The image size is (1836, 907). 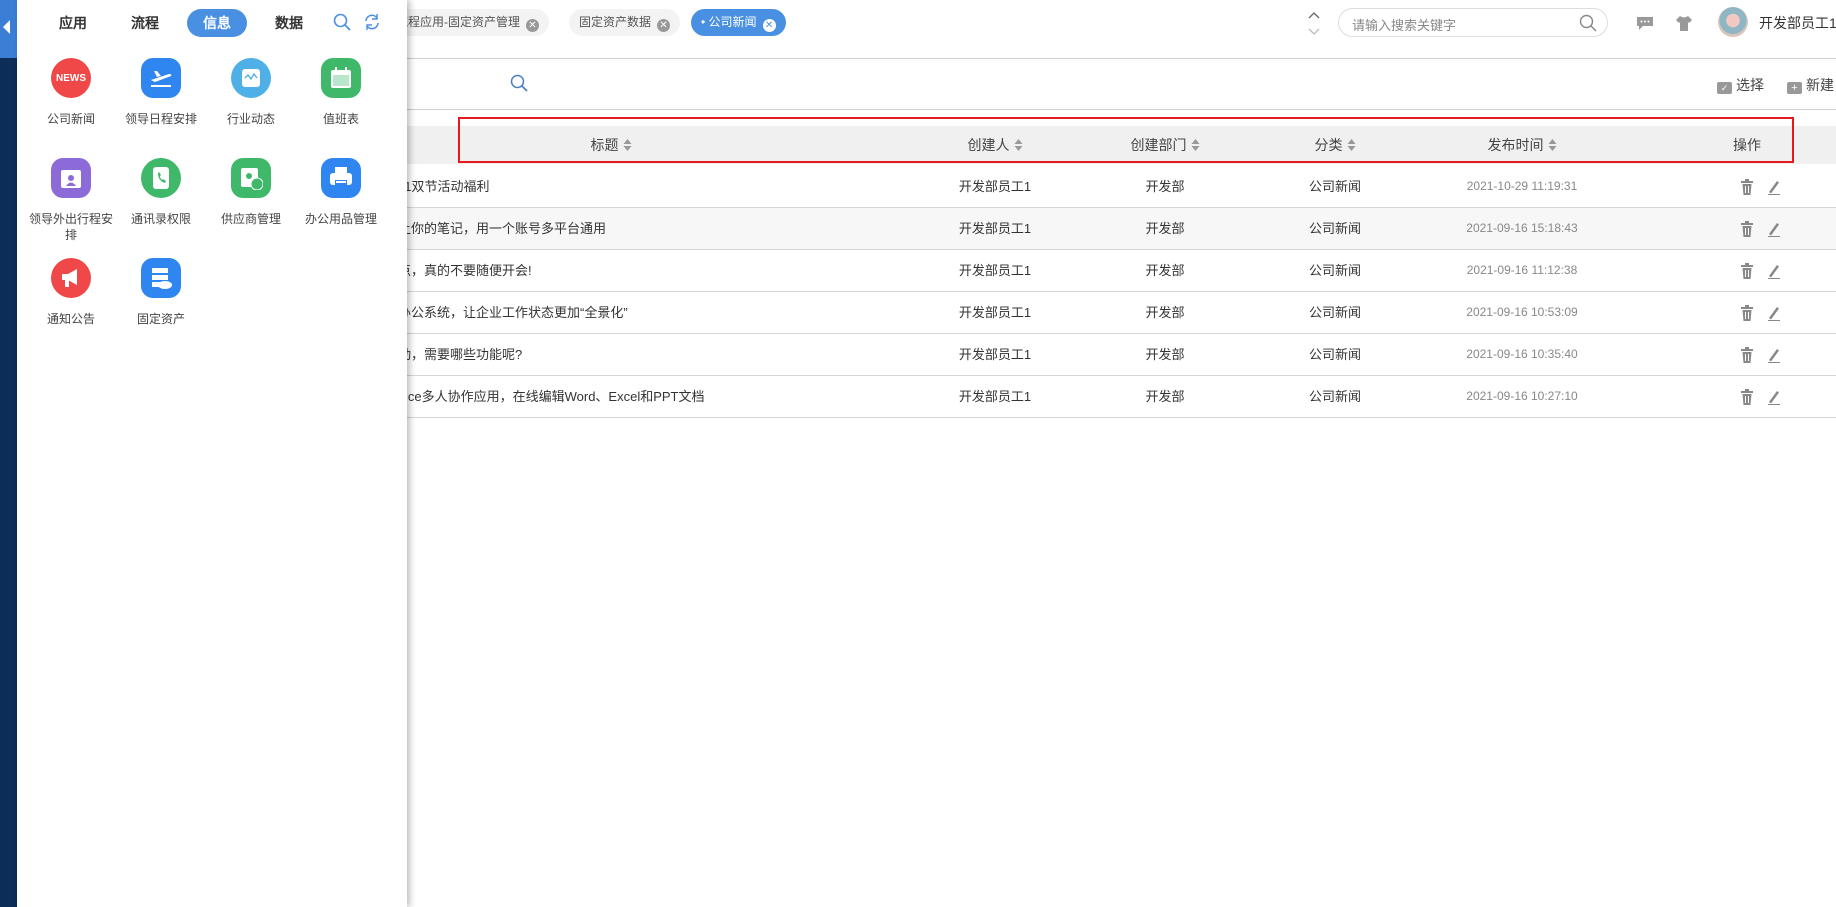 I want to click on highlight-box, so click(x=1126, y=140).